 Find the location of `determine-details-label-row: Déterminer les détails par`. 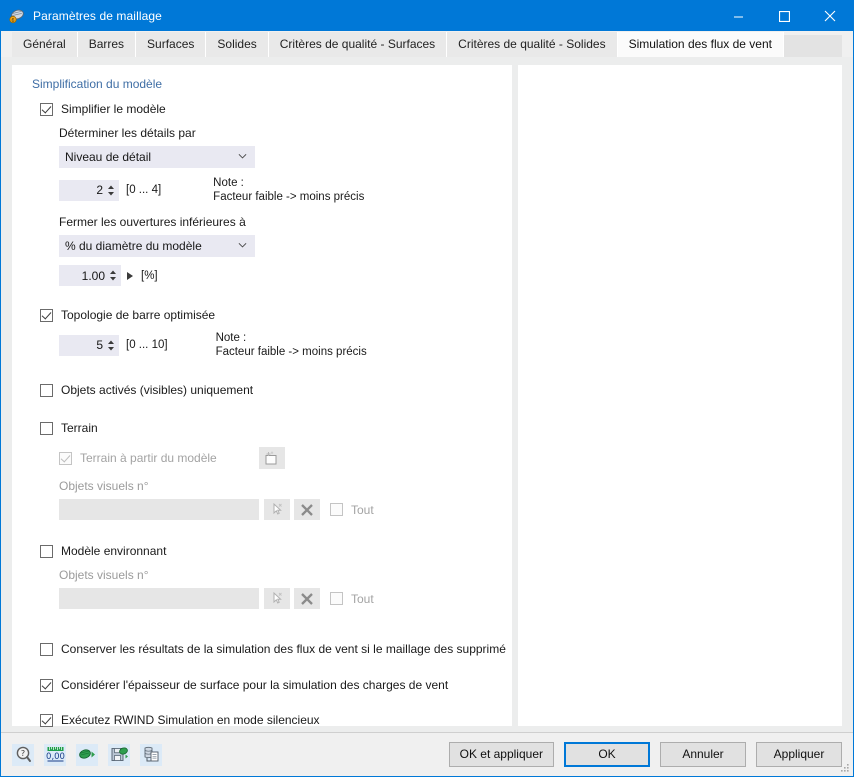

determine-details-label-row: Déterminer les détails par is located at coordinates (278, 133).